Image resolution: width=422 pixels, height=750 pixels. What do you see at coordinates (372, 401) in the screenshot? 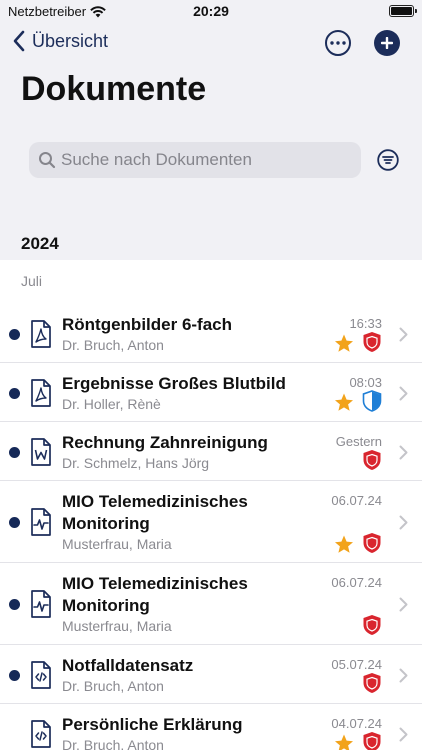
I see `blue-shield-icon` at bounding box center [372, 401].